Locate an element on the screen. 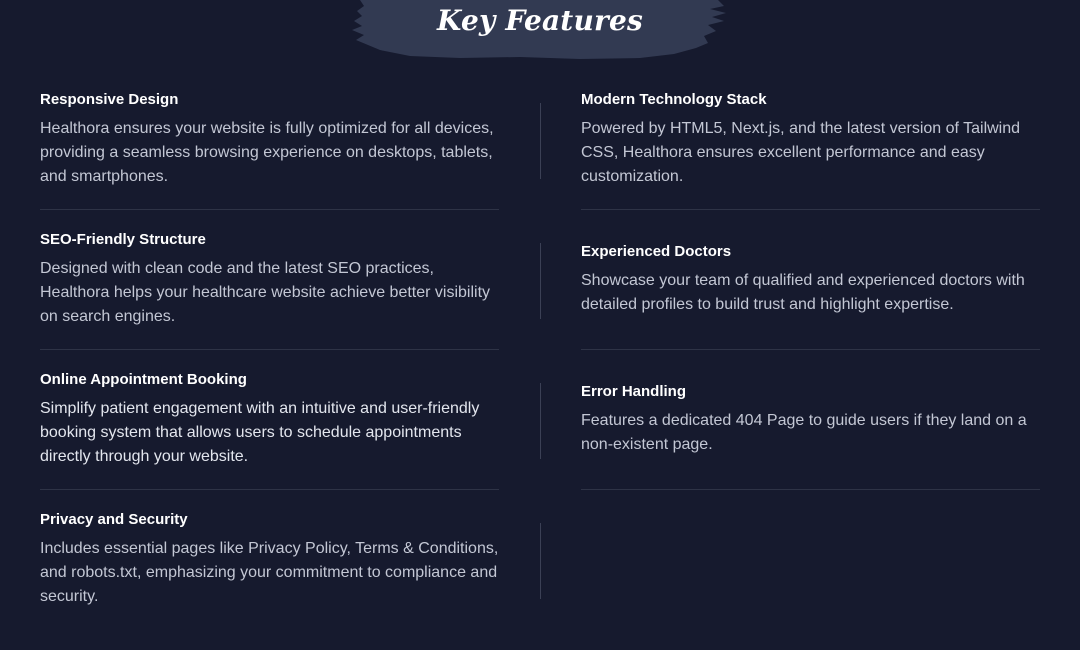 This screenshot has height=650, width=1080. feature-title: Privacy and Security is located at coordinates (114, 519).